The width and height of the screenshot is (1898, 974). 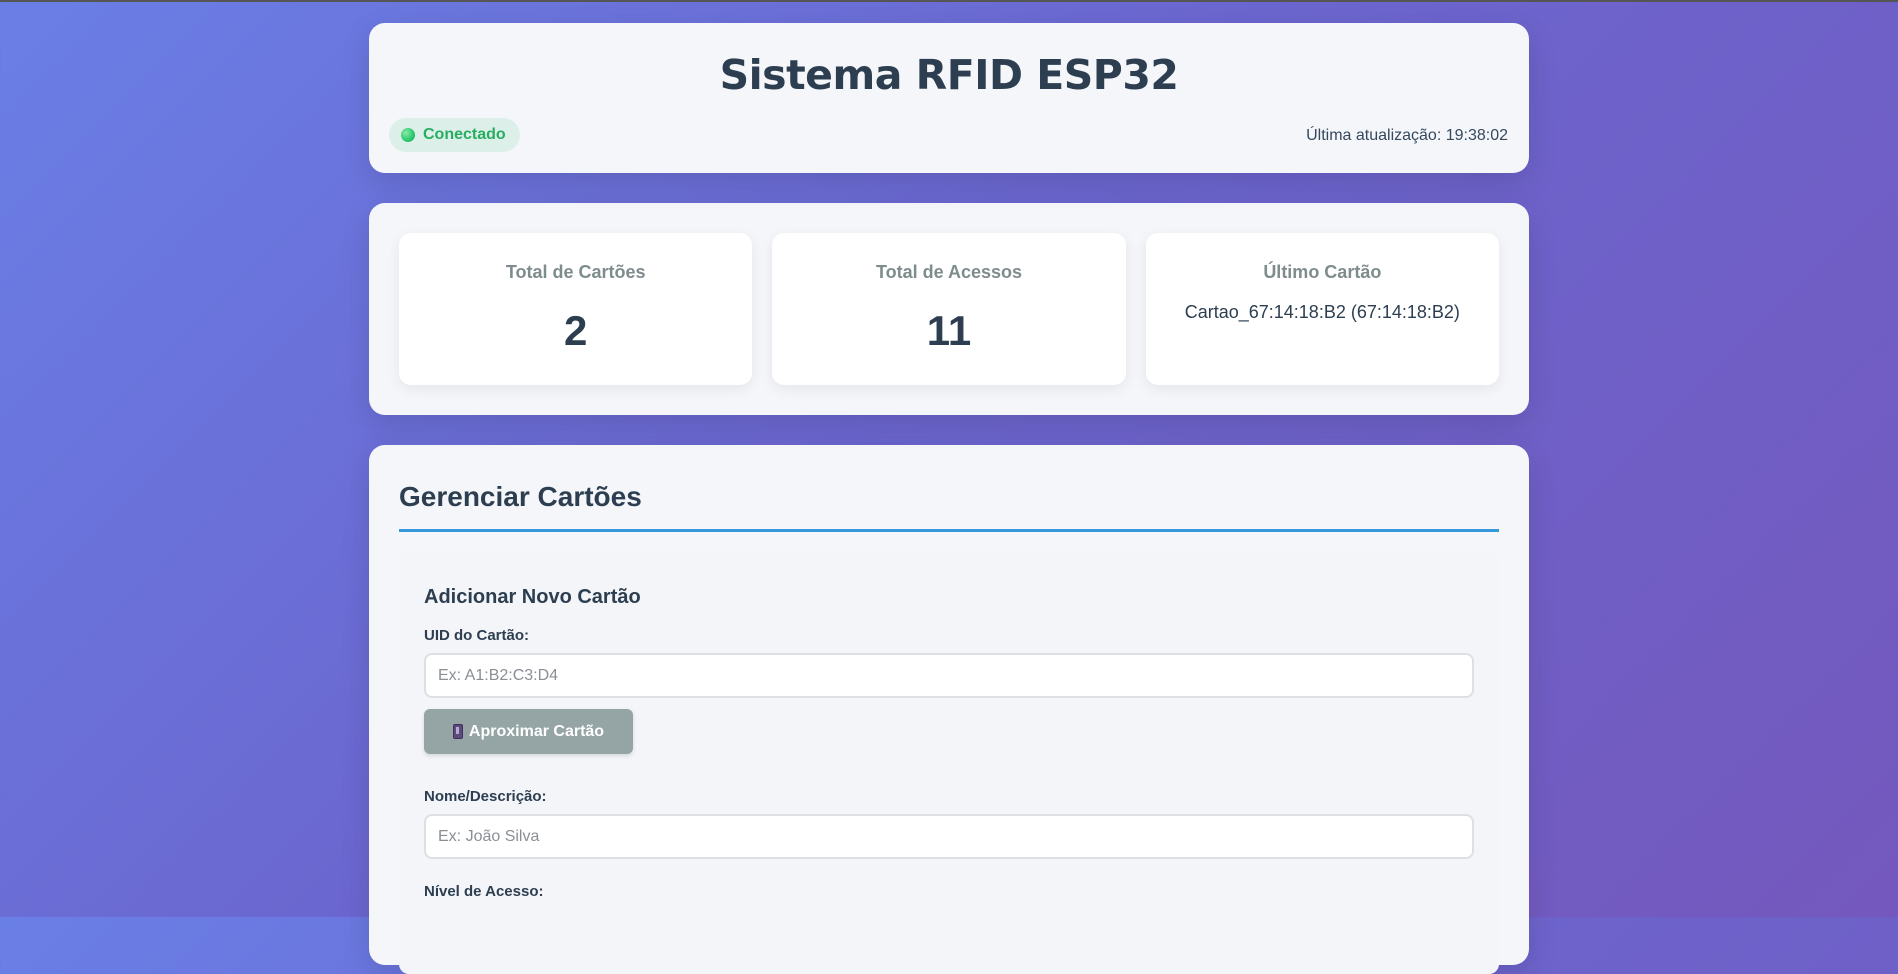 I want to click on stat-label: Último Cartão, so click(x=1322, y=272).